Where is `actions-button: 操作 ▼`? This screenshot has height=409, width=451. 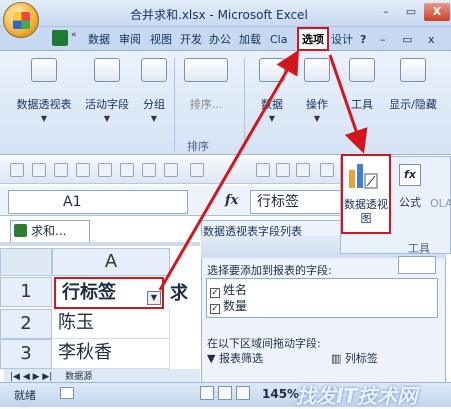
actions-button: 操作 ▼ is located at coordinates (317, 91).